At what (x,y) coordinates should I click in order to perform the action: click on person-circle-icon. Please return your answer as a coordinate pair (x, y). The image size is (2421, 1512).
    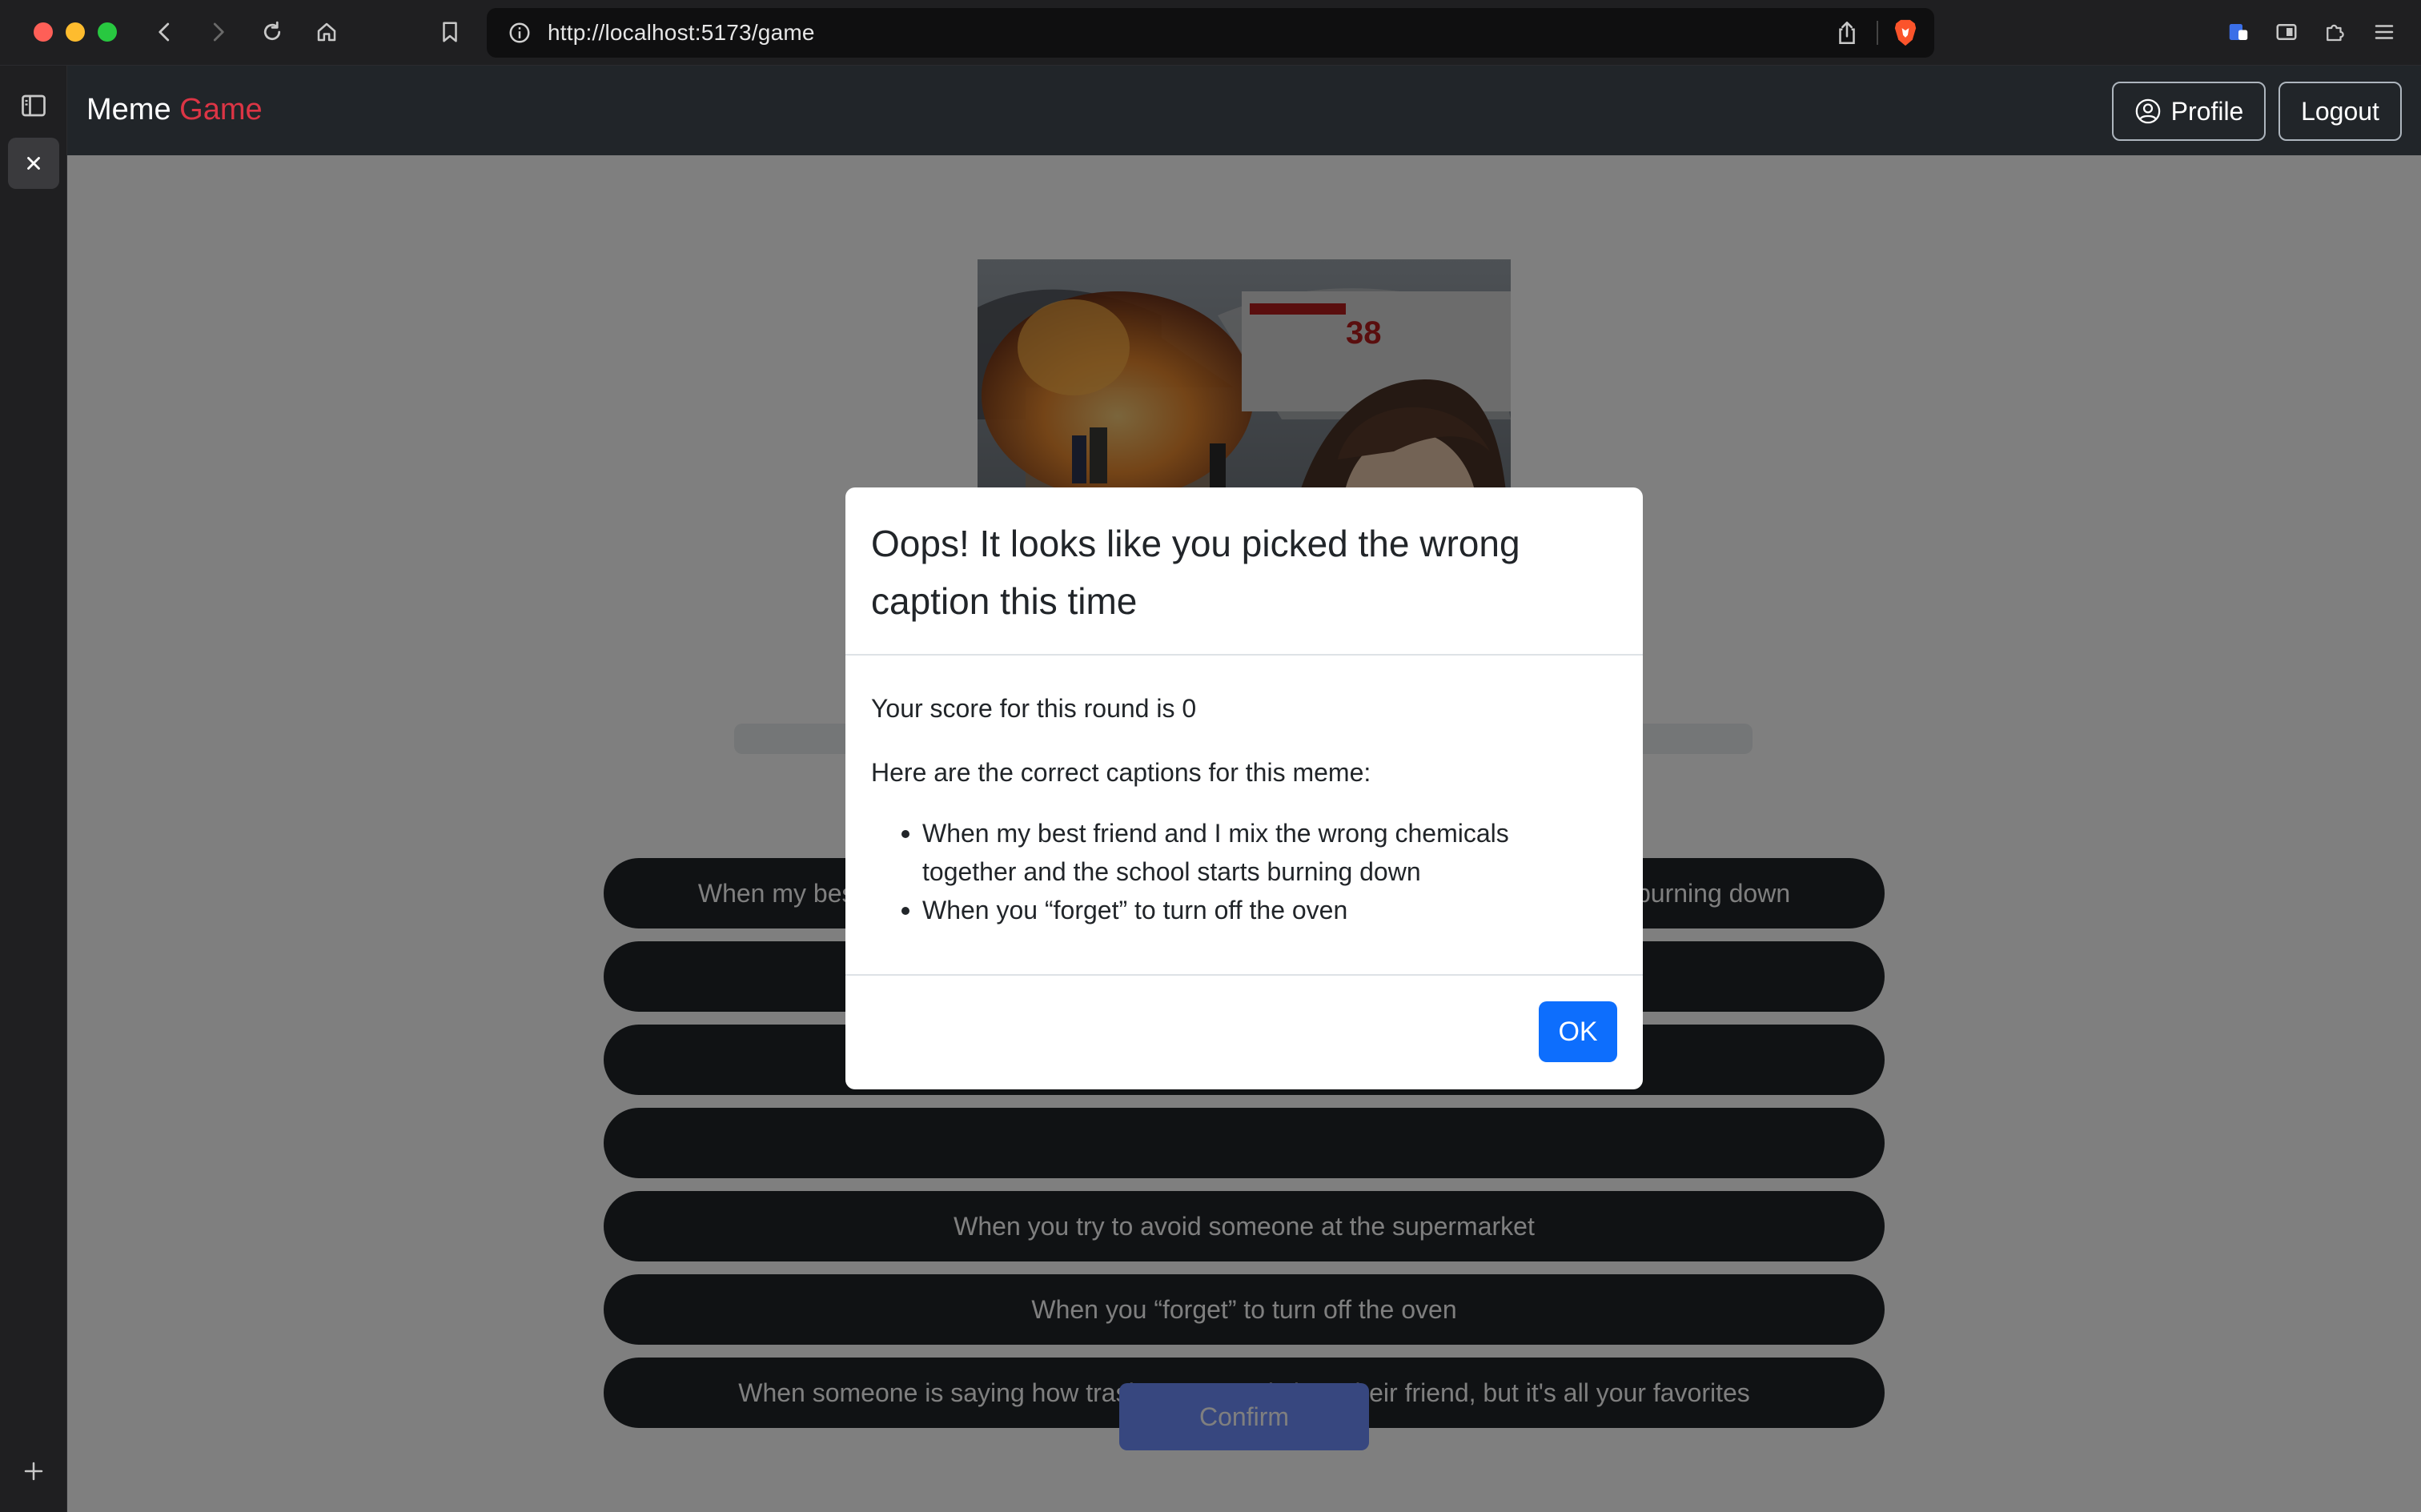
    Looking at the image, I should click on (2148, 111).